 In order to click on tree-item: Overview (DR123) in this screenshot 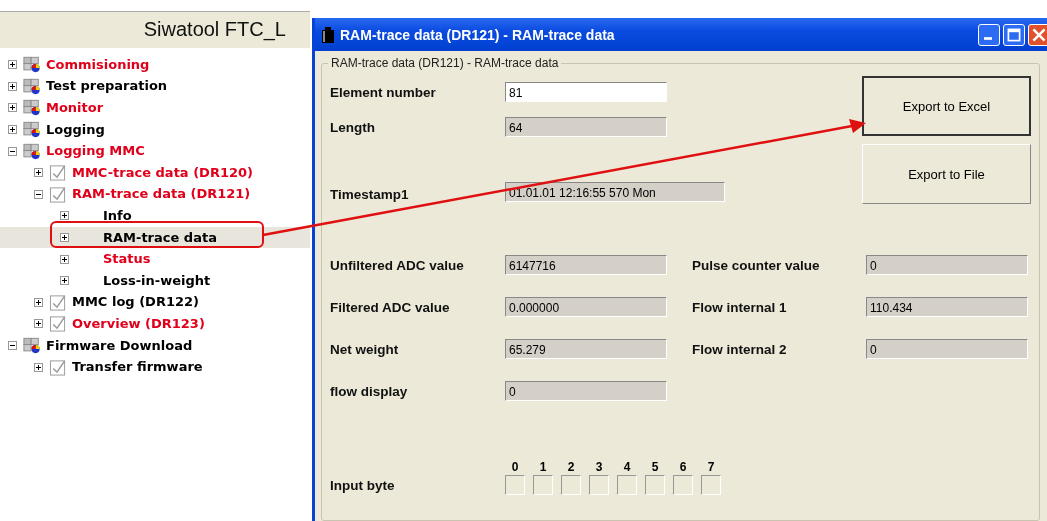, I will do `click(155, 324)`.